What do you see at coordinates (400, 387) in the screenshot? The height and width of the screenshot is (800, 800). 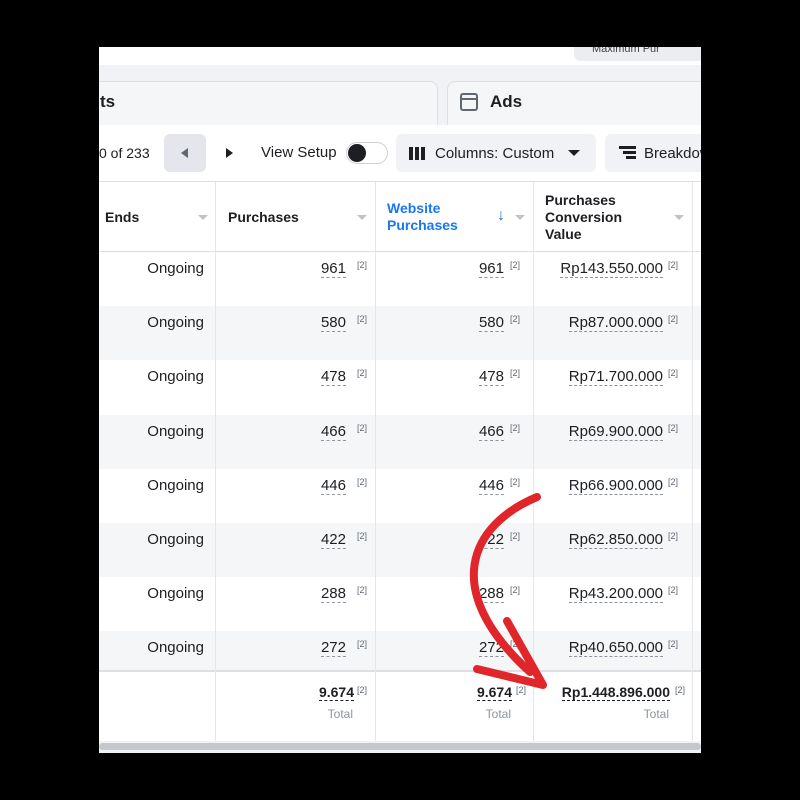 I see `table-row: Ongoing 478 [2] 478 [2] Rp71.700.000 [2]` at bounding box center [400, 387].